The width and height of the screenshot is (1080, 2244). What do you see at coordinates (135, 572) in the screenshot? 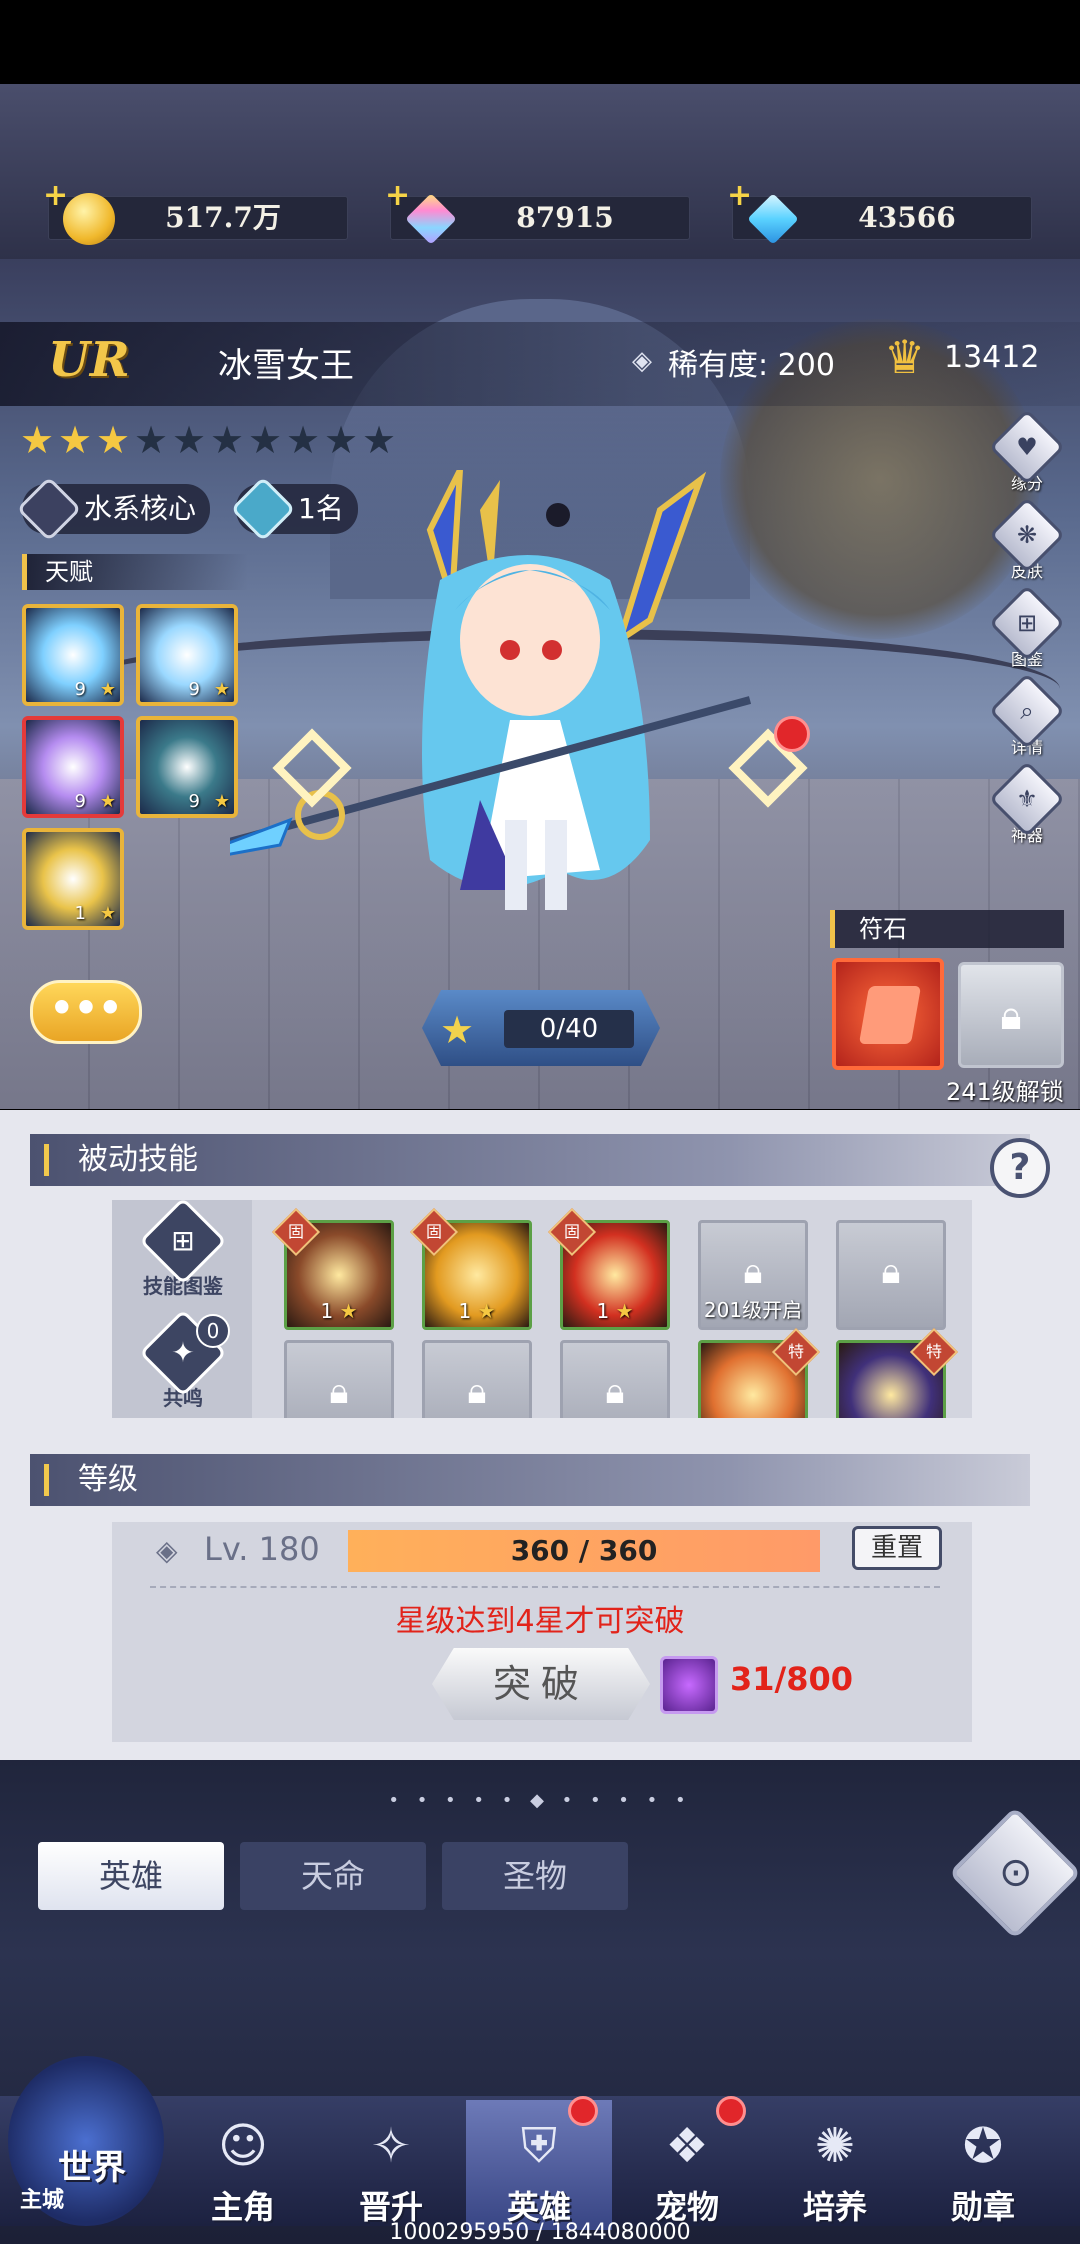
I see `talent-header: 天赋` at bounding box center [135, 572].